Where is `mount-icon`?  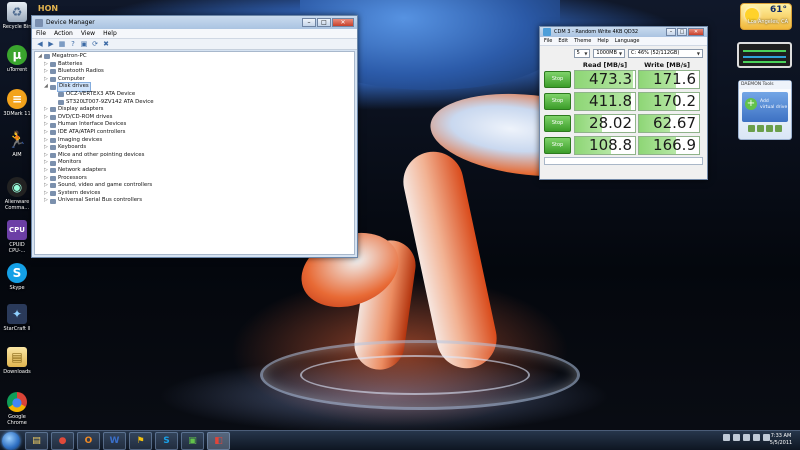
mount-icon is located at coordinates (751, 128).